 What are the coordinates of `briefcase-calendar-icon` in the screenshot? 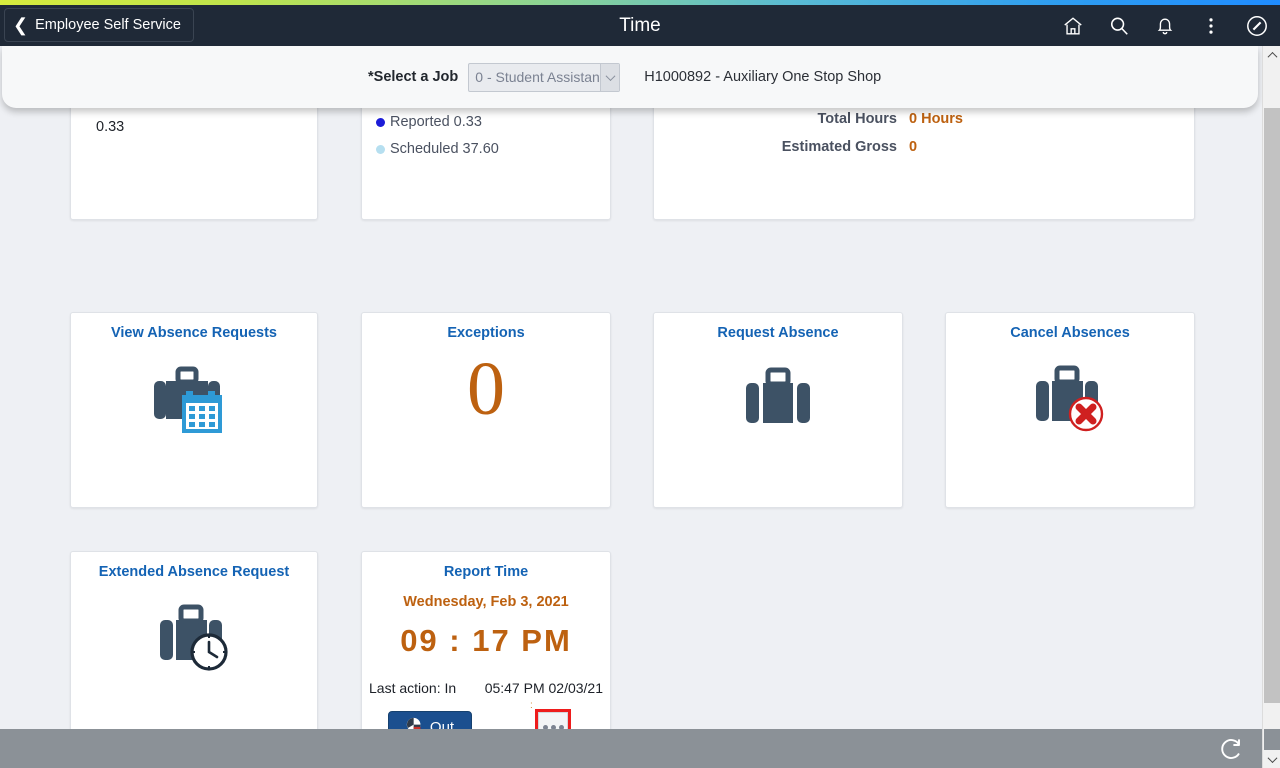 It's located at (194, 400).